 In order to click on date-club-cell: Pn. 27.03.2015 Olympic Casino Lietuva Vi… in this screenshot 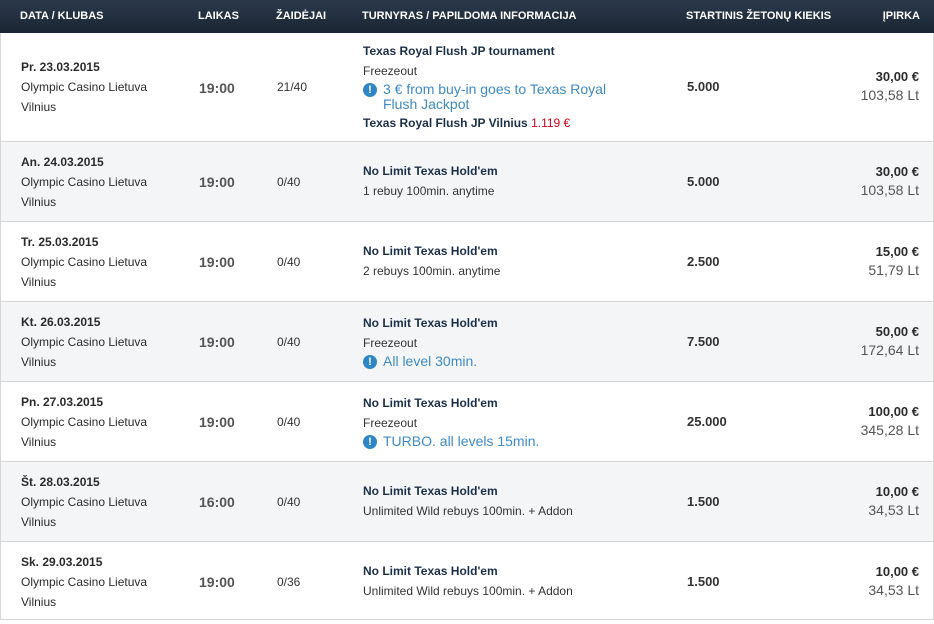, I will do `click(84, 422)`.